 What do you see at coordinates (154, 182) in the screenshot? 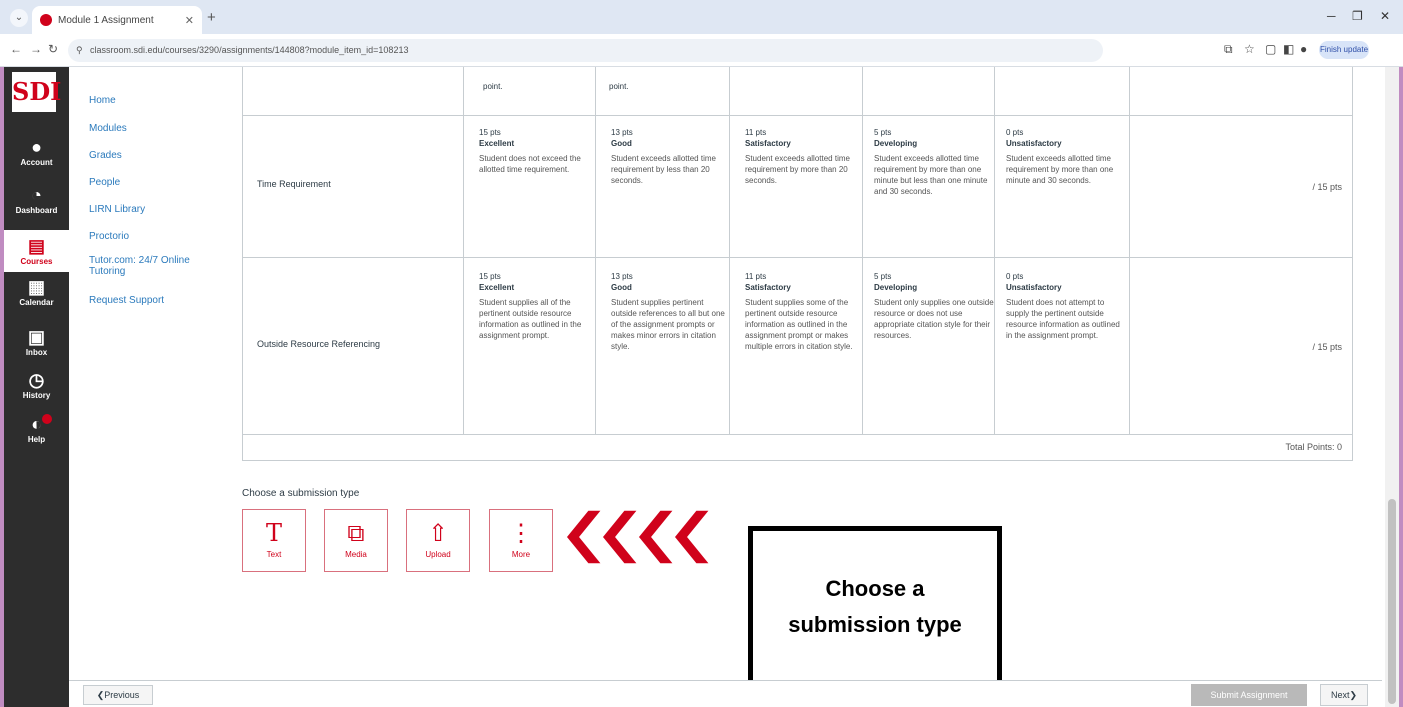
I see `course-nav-people: People` at bounding box center [154, 182].